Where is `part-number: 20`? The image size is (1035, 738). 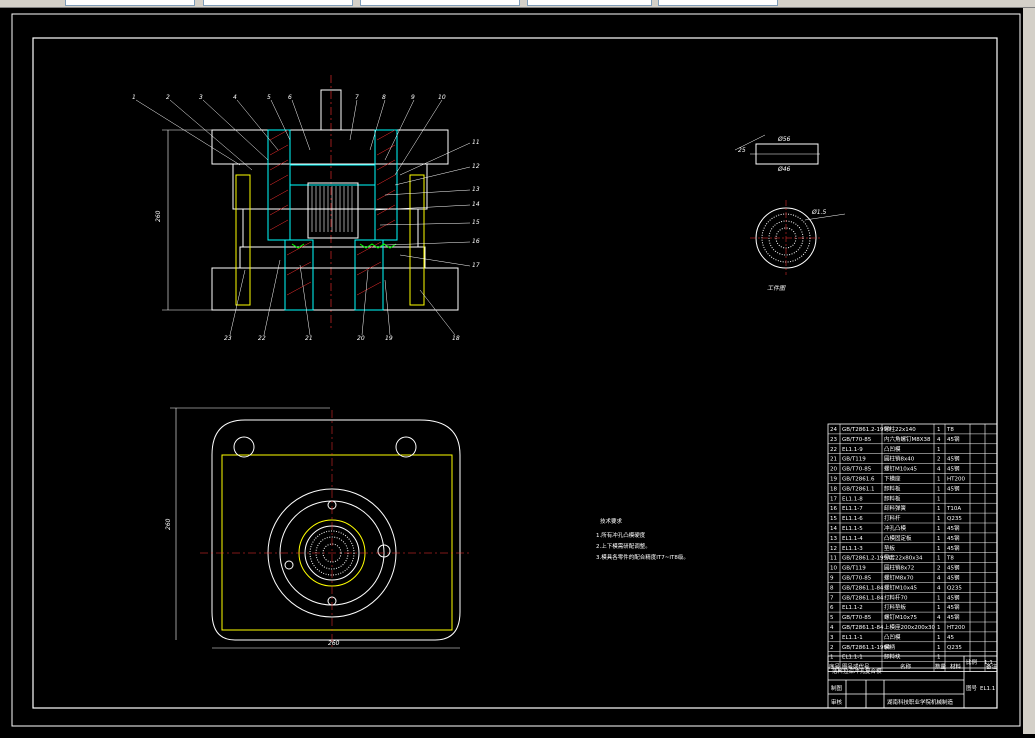 part-number: 20 is located at coordinates (361, 338).